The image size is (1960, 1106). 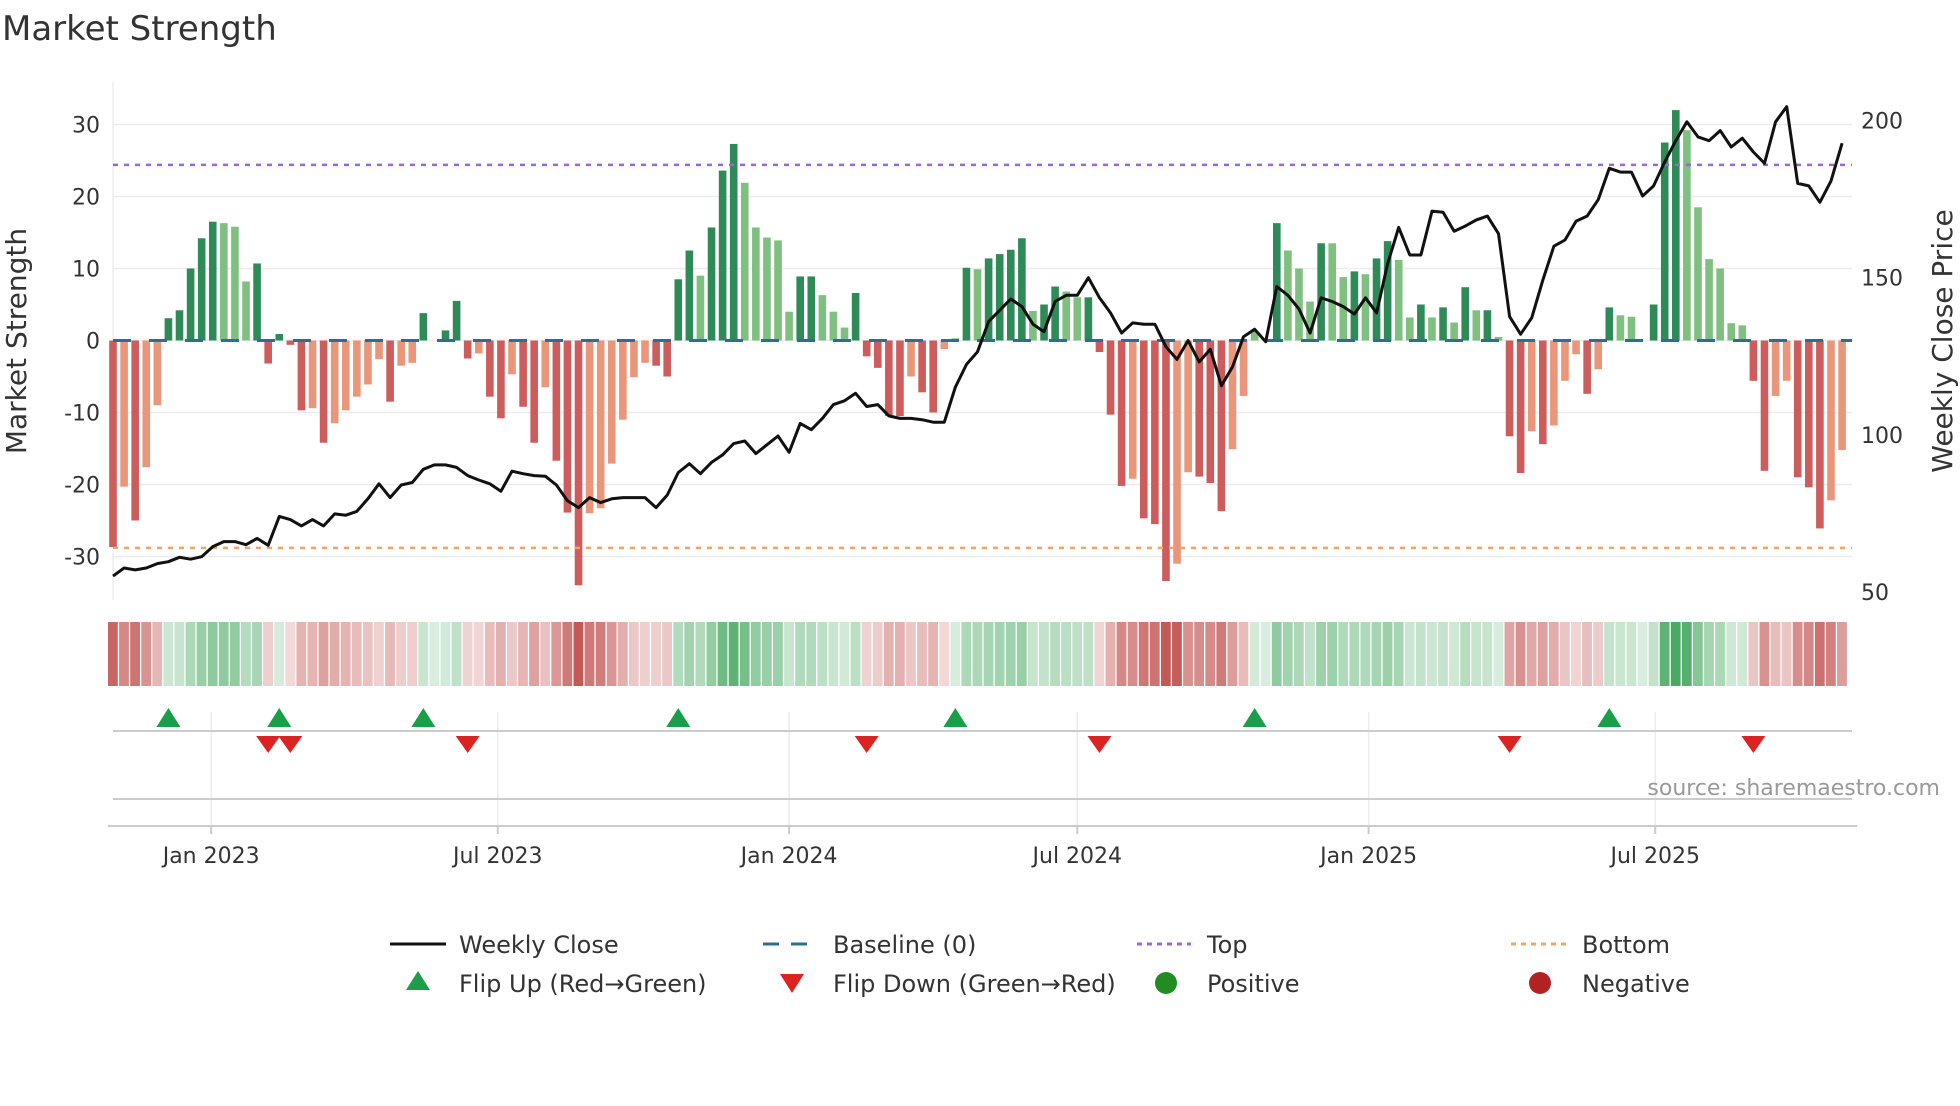 I want to click on source-credit: source: sharemaestro.com, so click(x=1793, y=788).